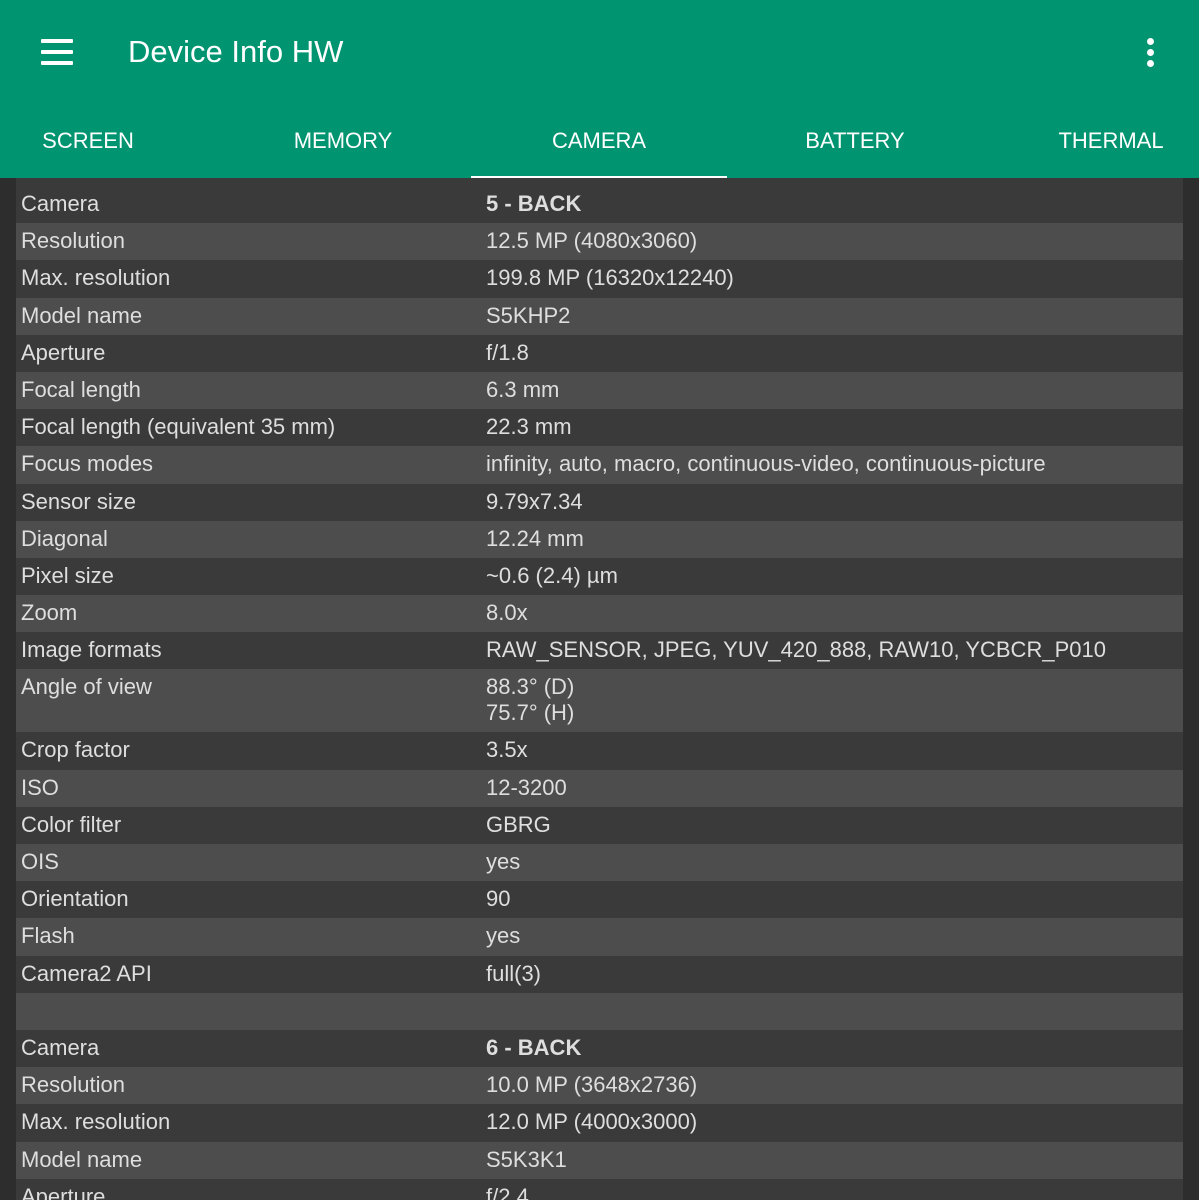 This screenshot has width=1199, height=1200. What do you see at coordinates (552, 575) in the screenshot?
I see `row-value: ~0.6 (2.4) µm` at bounding box center [552, 575].